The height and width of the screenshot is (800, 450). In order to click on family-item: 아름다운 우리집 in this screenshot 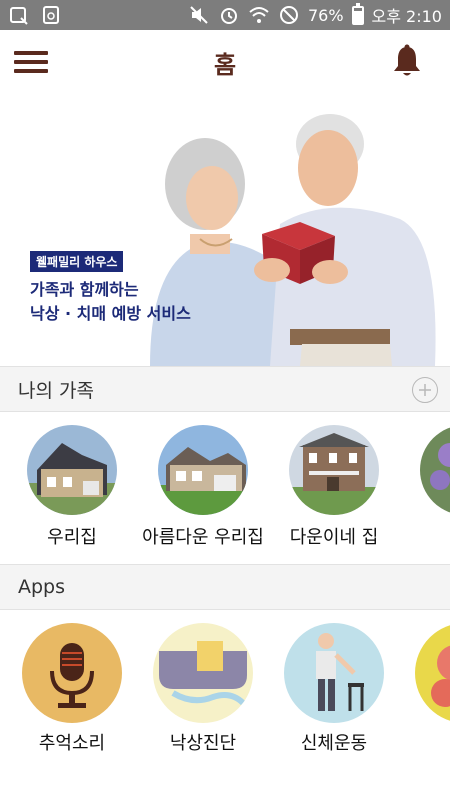, I will do `click(203, 487)`.